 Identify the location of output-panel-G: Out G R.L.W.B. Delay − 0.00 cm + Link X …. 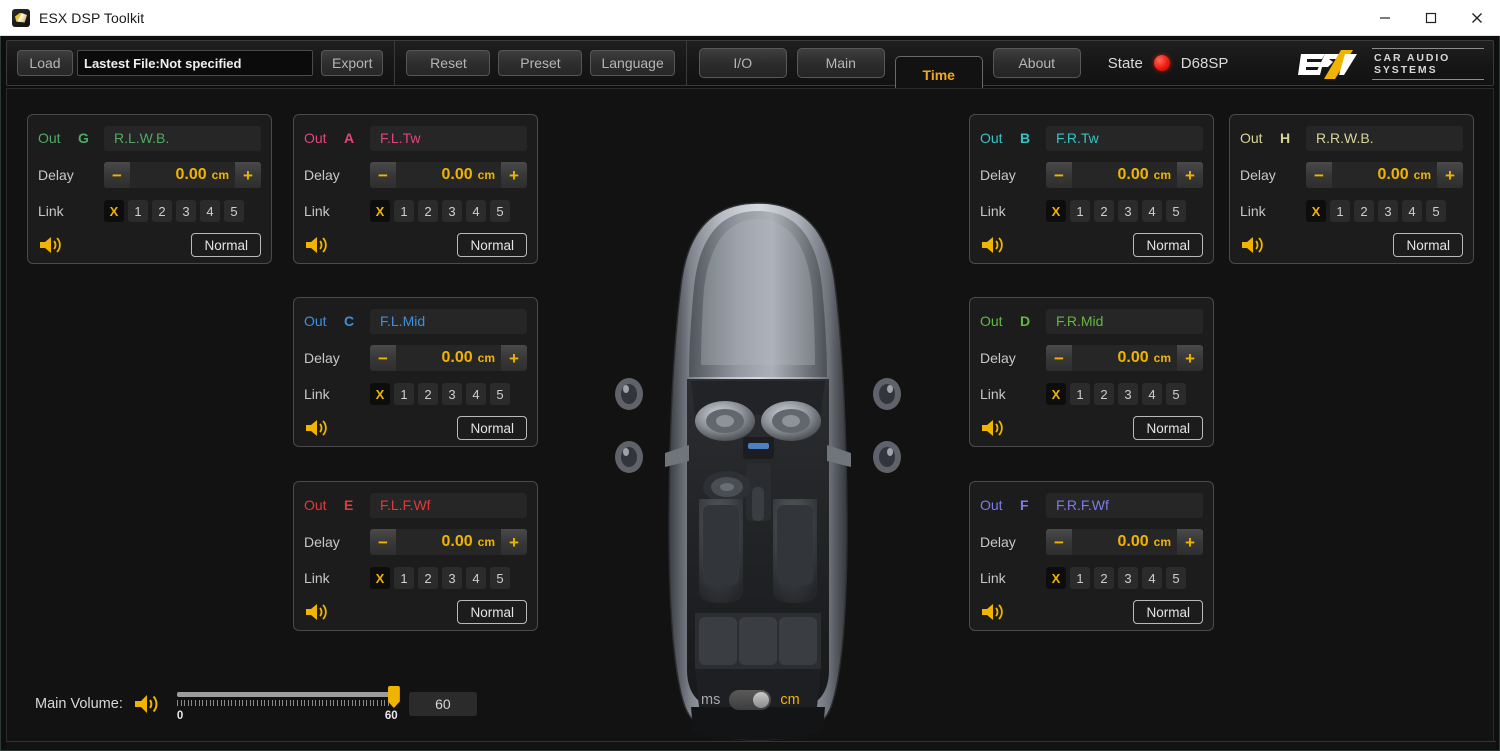
(149, 189).